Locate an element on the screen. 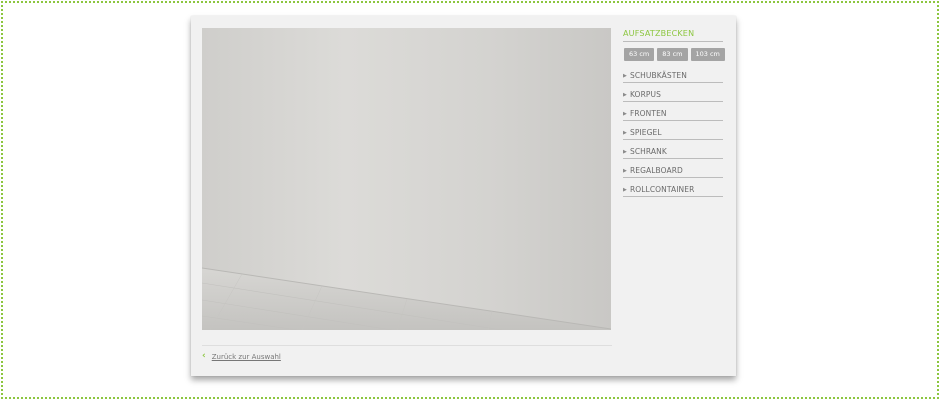 This screenshot has height=400, width=940. menu-item-korpus: ▶ KORPUS is located at coordinates (673, 93).